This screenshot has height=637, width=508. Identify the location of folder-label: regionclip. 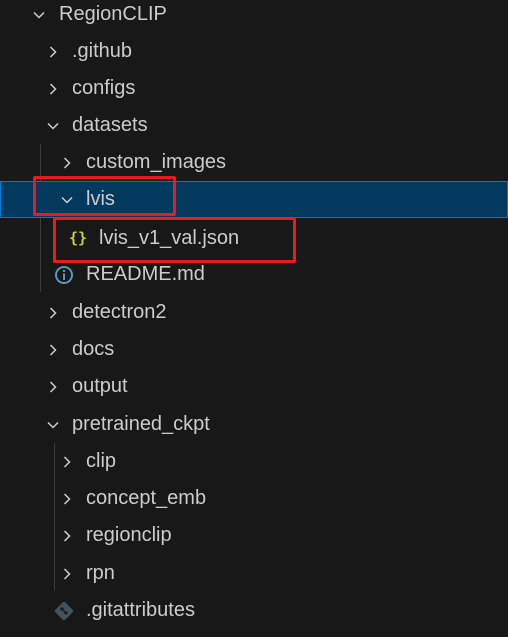
(129, 535).